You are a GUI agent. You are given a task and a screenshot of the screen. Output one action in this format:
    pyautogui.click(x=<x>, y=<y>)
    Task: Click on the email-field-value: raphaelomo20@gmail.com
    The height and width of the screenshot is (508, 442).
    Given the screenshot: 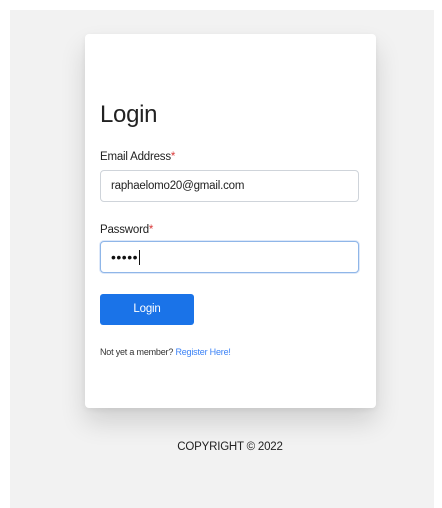 What is the action you would take?
    pyautogui.click(x=178, y=186)
    